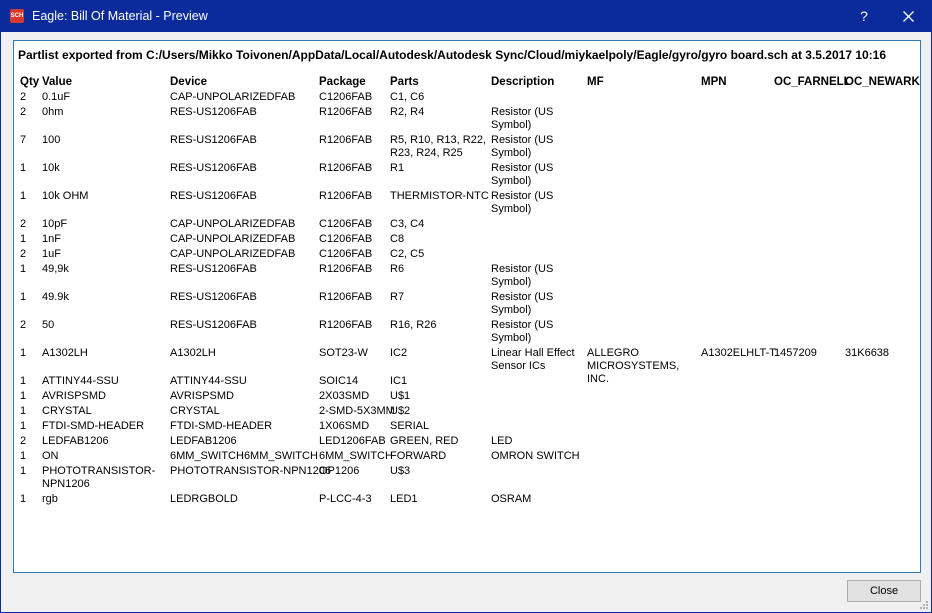 This screenshot has height=613, width=932. Describe the element at coordinates (397, 297) in the screenshot. I see `cell-parts: R7` at that location.